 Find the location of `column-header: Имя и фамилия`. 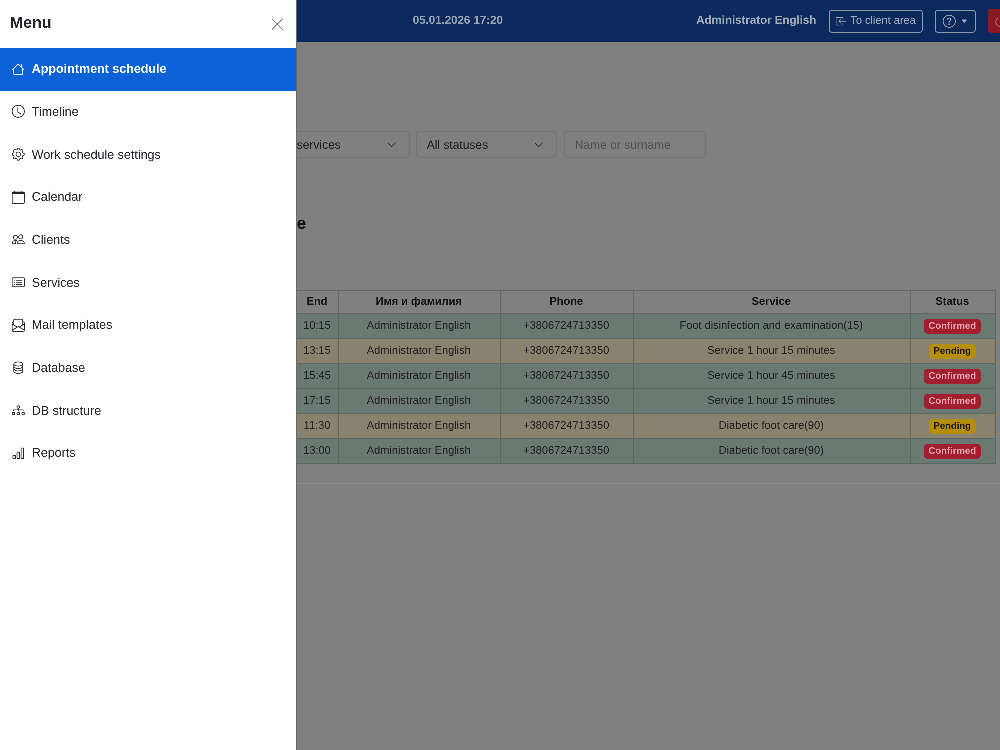

column-header: Имя и фамилия is located at coordinates (419, 302).